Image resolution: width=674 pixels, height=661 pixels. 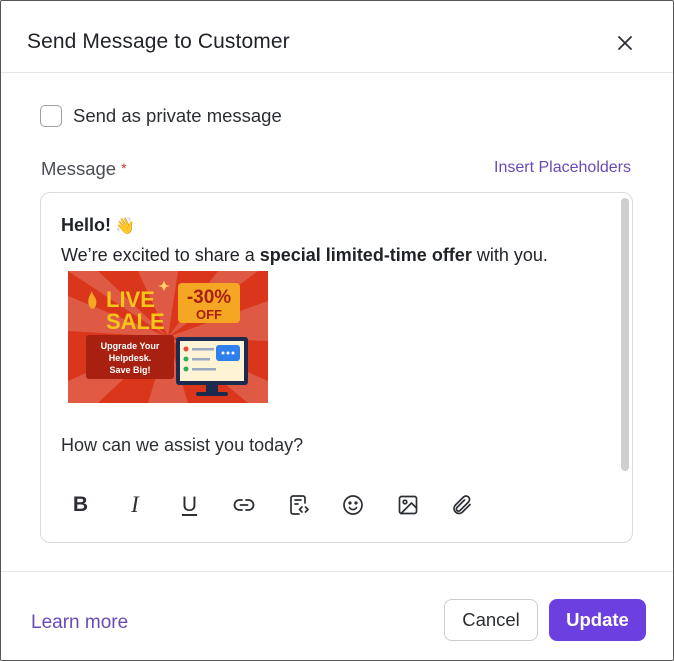 I want to click on footer-divider, so click(x=337, y=571).